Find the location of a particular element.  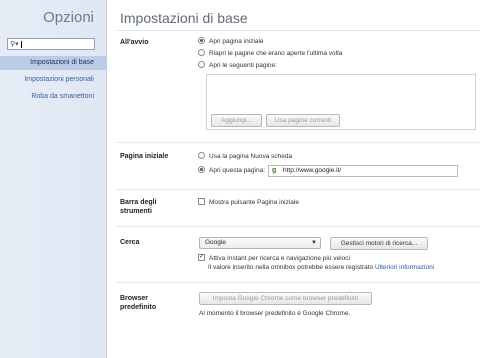

more-info-link: Ulteriori informazioni is located at coordinates (404, 267).